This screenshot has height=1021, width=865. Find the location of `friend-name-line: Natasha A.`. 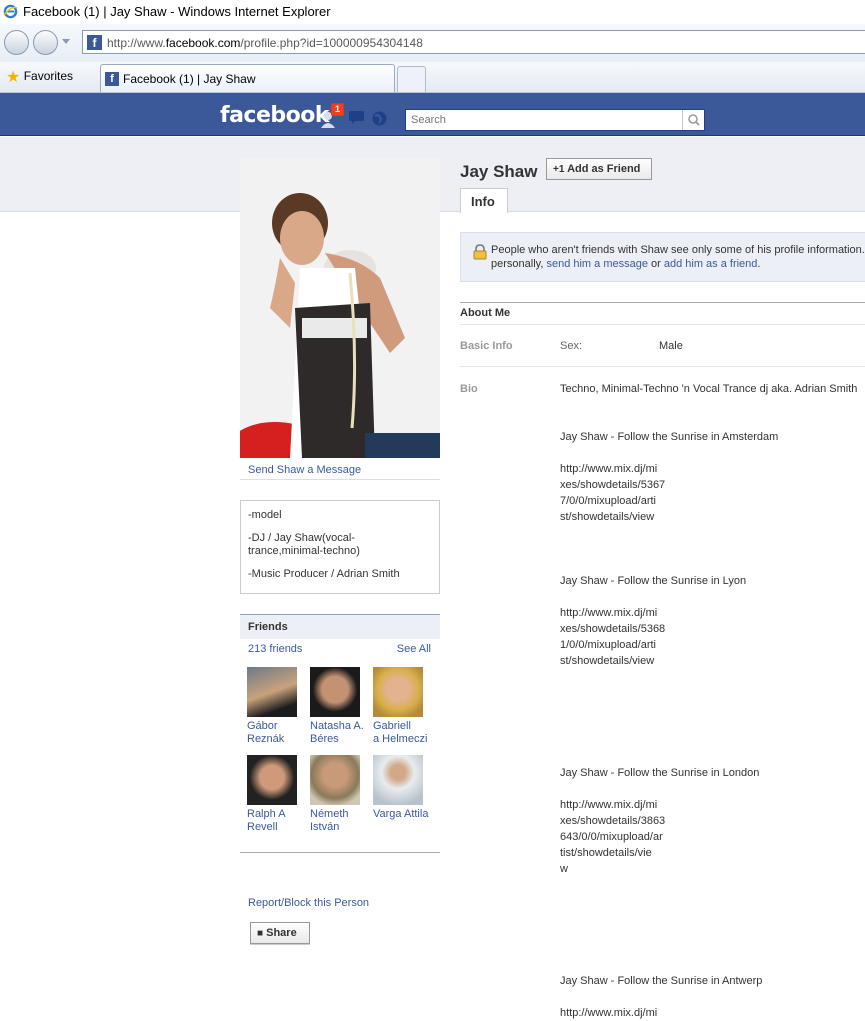

friend-name-line: Natasha A. is located at coordinates (337, 726).